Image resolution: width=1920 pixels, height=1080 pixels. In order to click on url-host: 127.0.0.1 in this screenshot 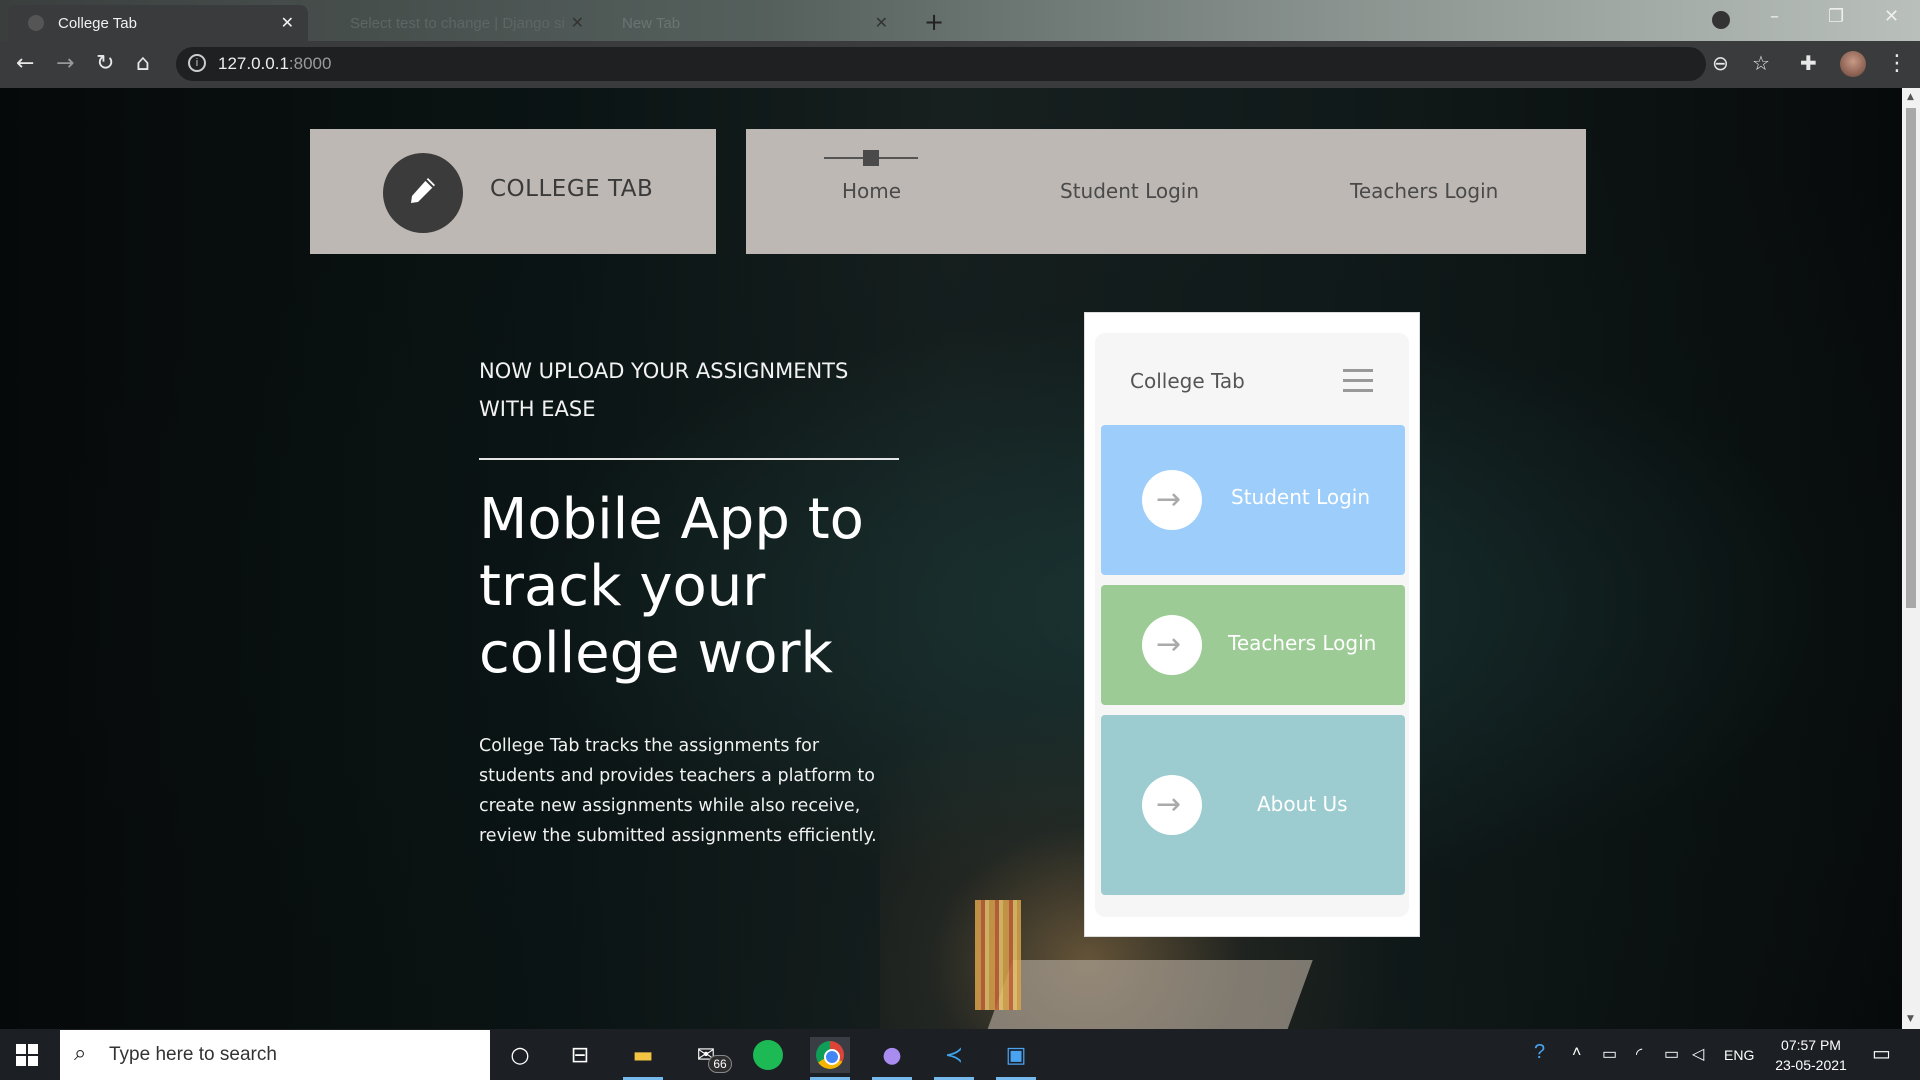, I will do `click(253, 63)`.